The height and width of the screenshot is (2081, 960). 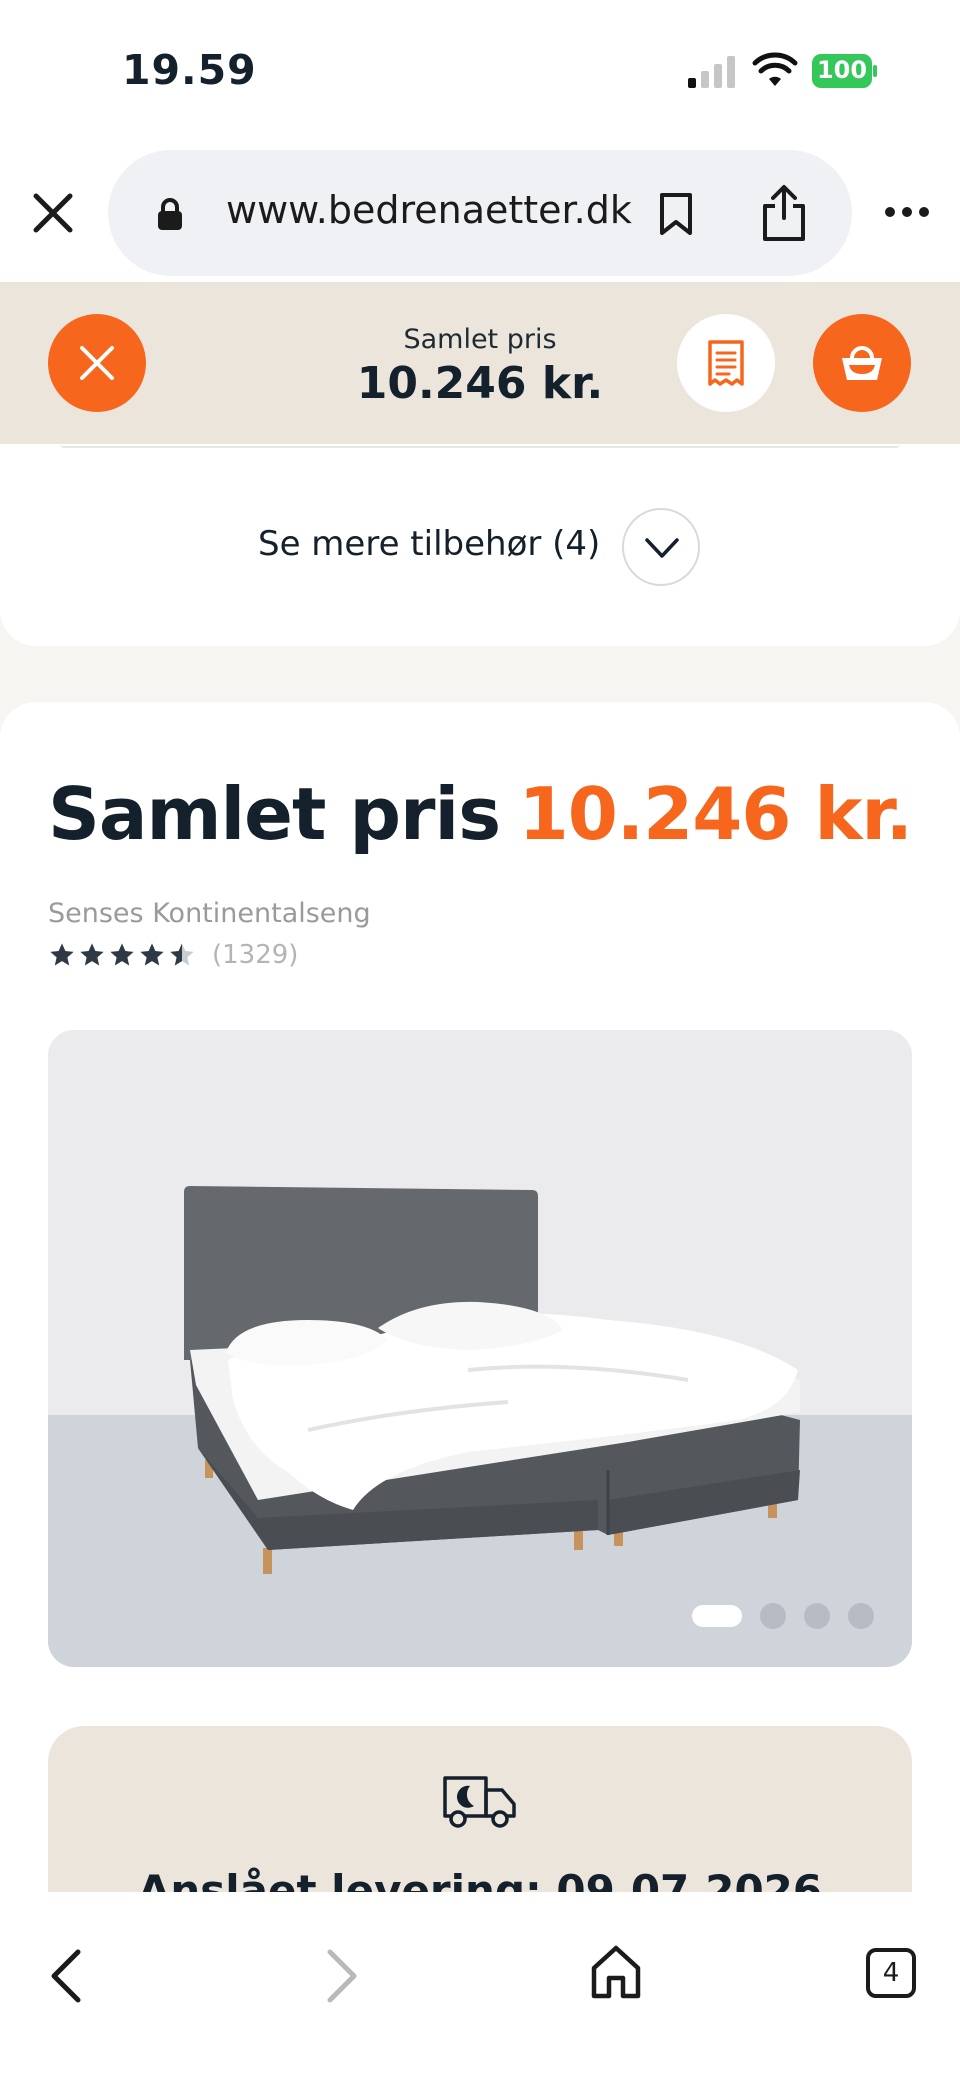 What do you see at coordinates (479, 1802) in the screenshot?
I see `delivery-truck-icon` at bounding box center [479, 1802].